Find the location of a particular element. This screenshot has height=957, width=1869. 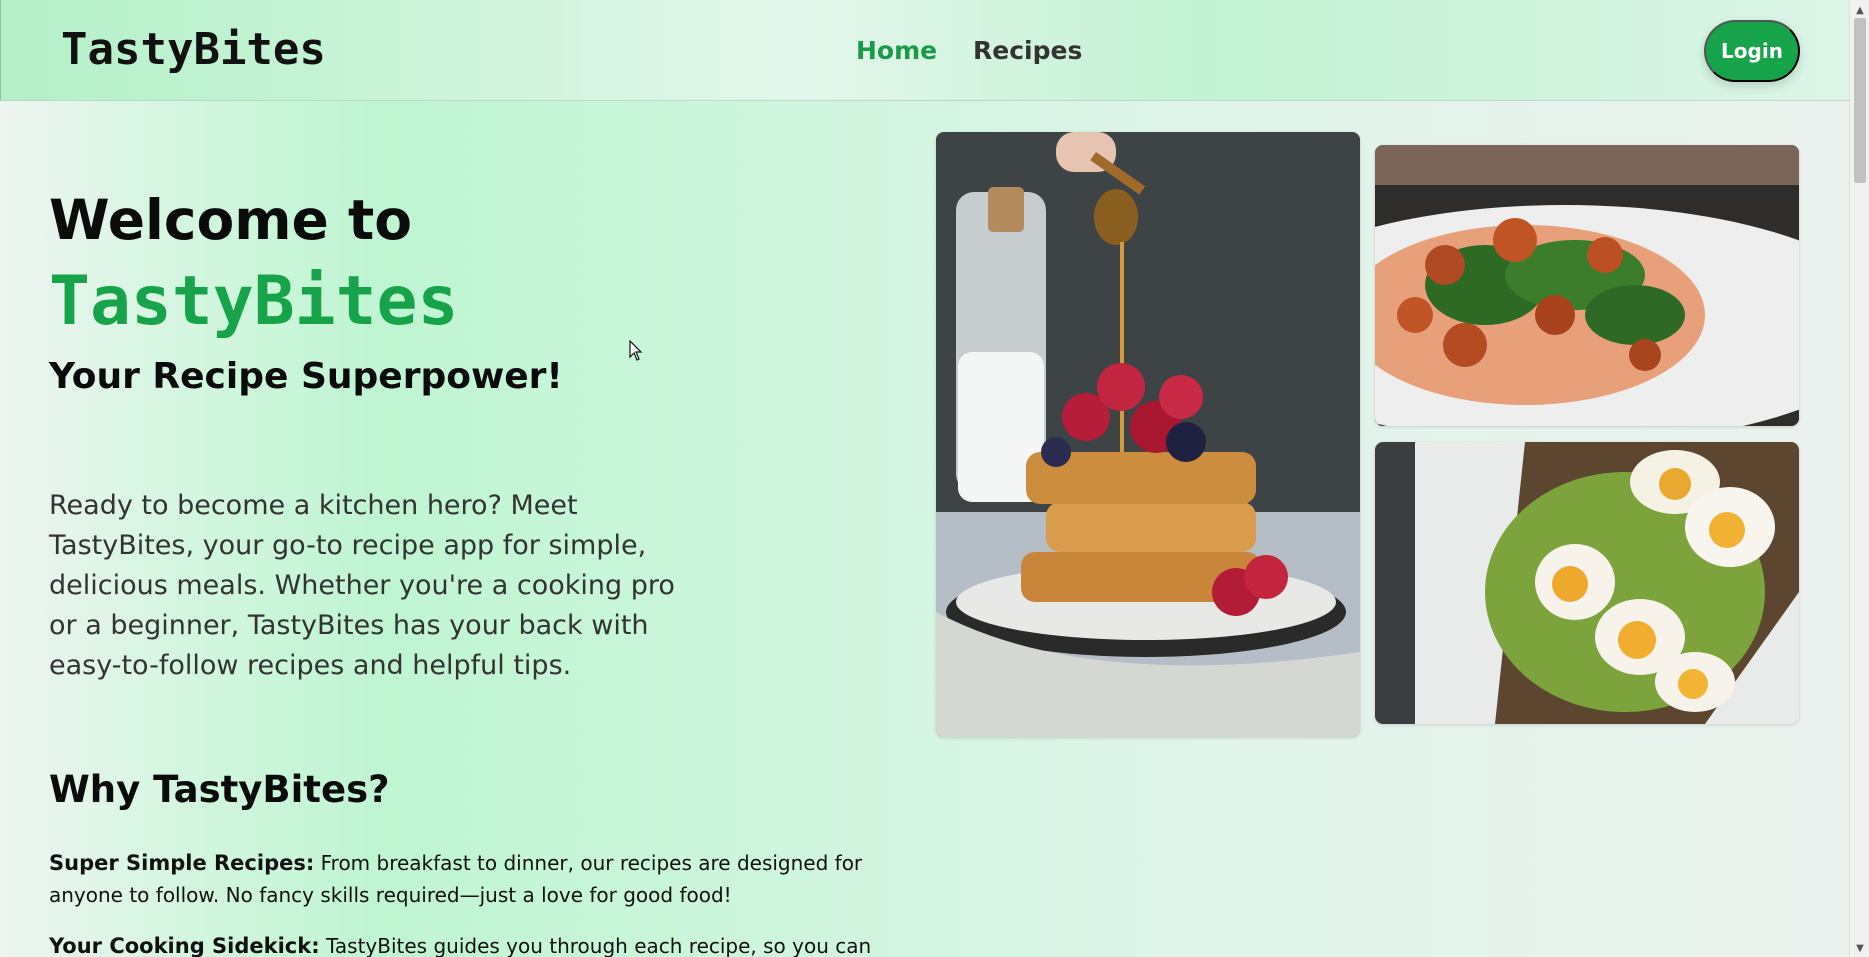

nav-link-home: Home is located at coordinates (896, 50).